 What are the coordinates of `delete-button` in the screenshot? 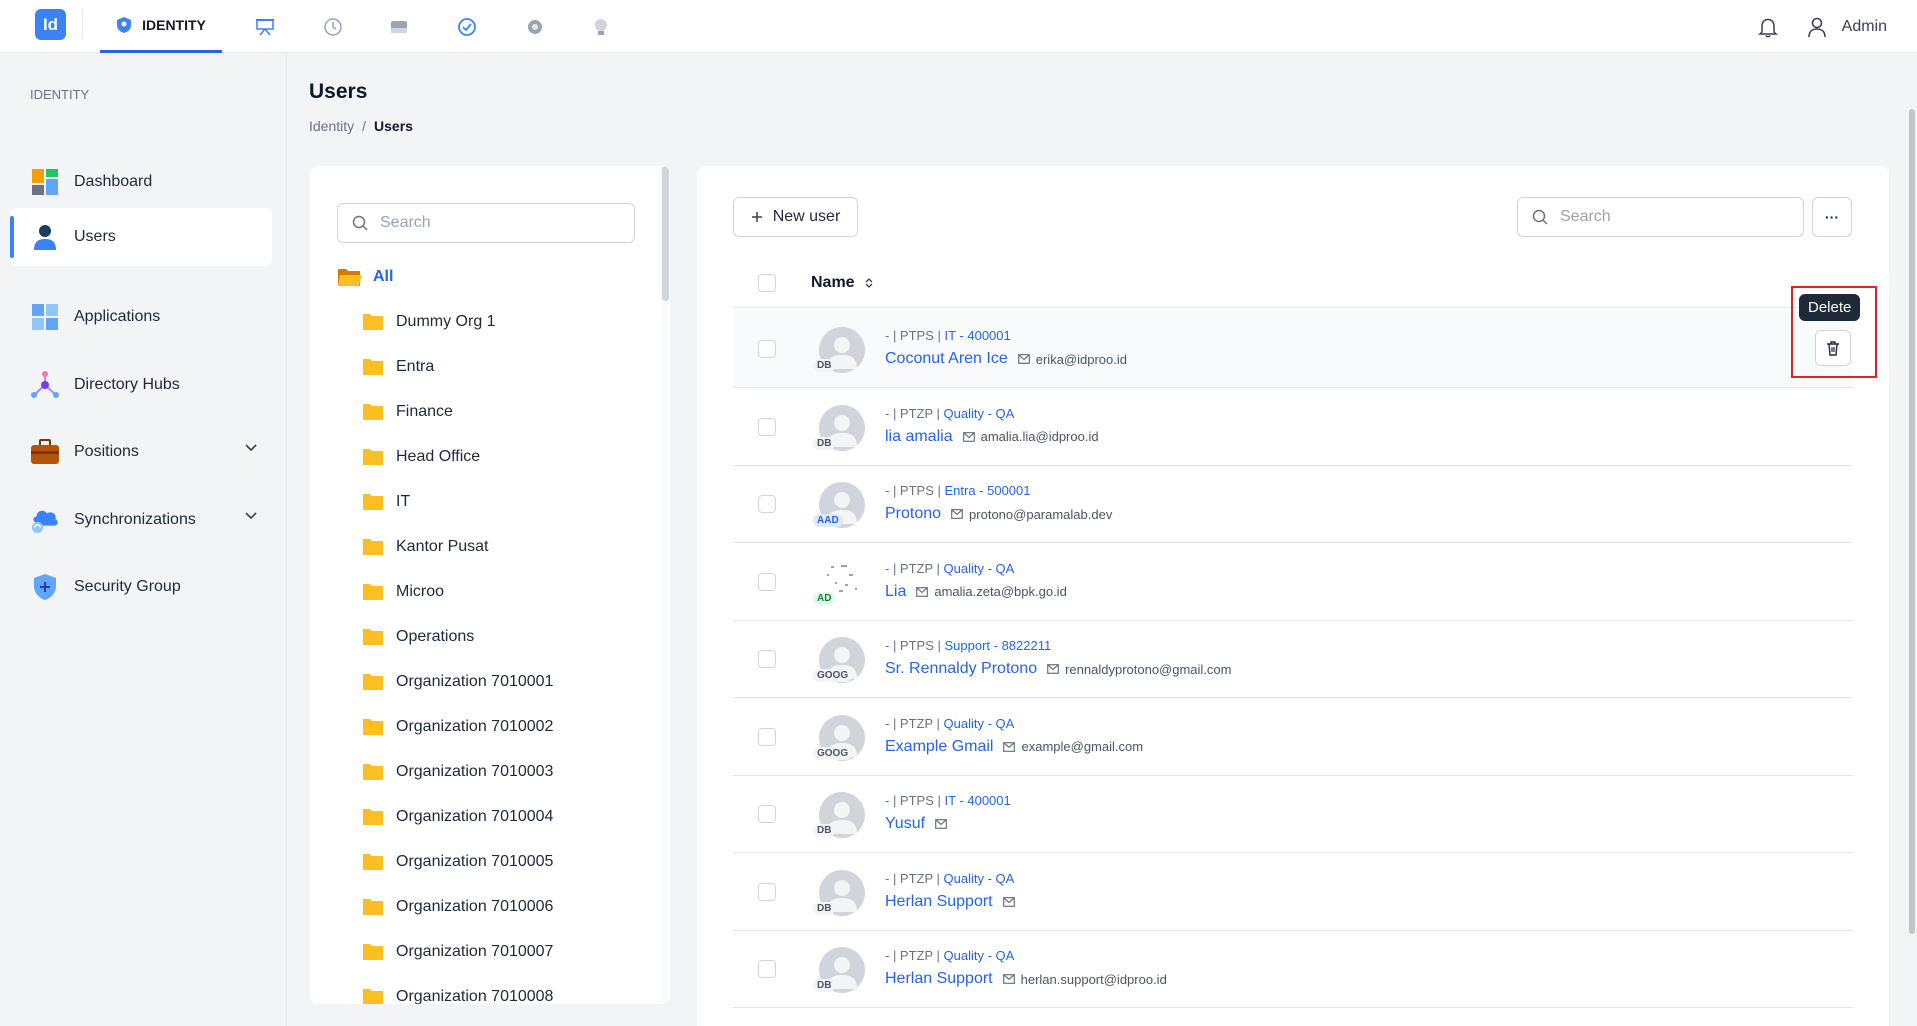 It's located at (1833, 348).